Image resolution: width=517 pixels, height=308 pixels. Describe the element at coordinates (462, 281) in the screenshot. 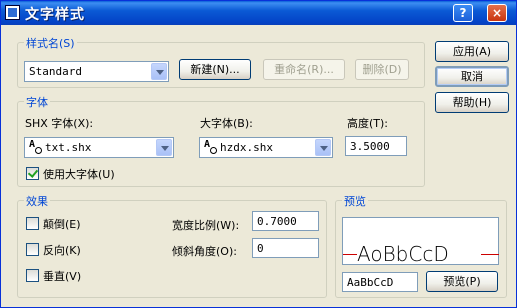

I see `preview-button: 预览(P)` at that location.